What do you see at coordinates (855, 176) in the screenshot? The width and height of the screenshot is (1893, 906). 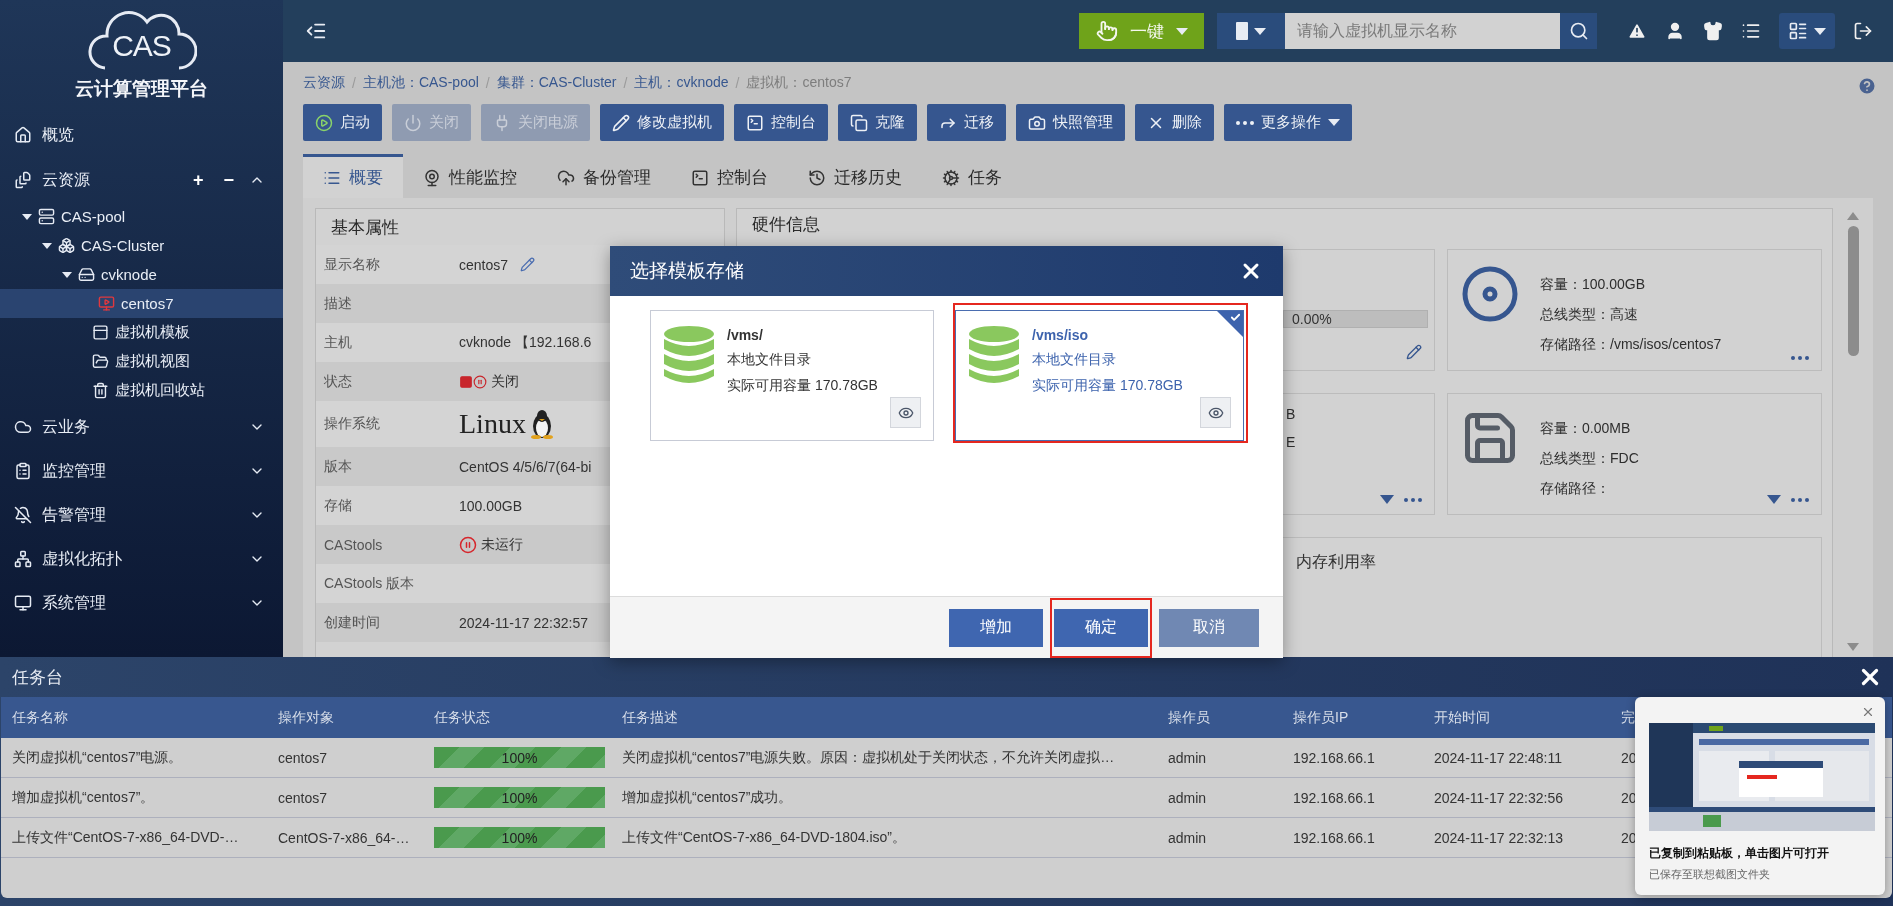 I see `tab: 迁移历史` at bounding box center [855, 176].